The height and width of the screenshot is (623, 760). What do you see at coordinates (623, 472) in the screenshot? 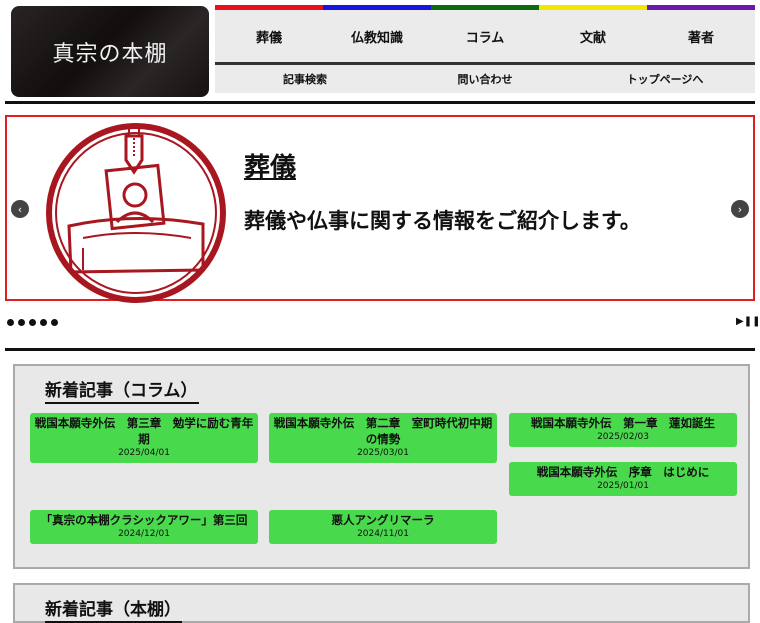
I see `article-title: 戦国本願寺外伝 序章 はじめに` at bounding box center [623, 472].